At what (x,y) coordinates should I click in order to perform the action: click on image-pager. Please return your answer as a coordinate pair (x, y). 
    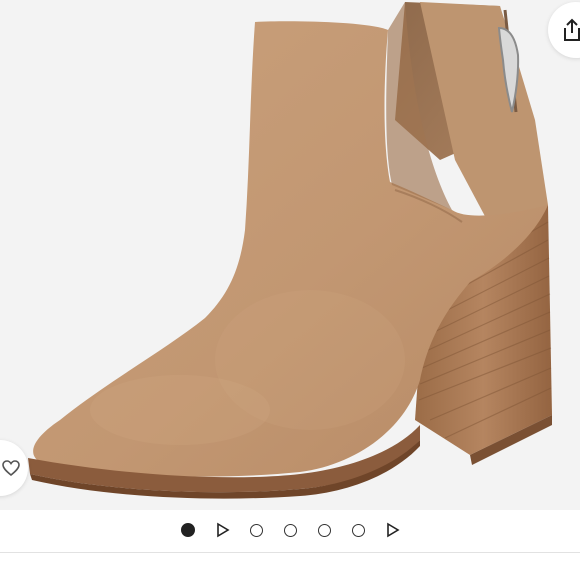
    Looking at the image, I should click on (290, 530).